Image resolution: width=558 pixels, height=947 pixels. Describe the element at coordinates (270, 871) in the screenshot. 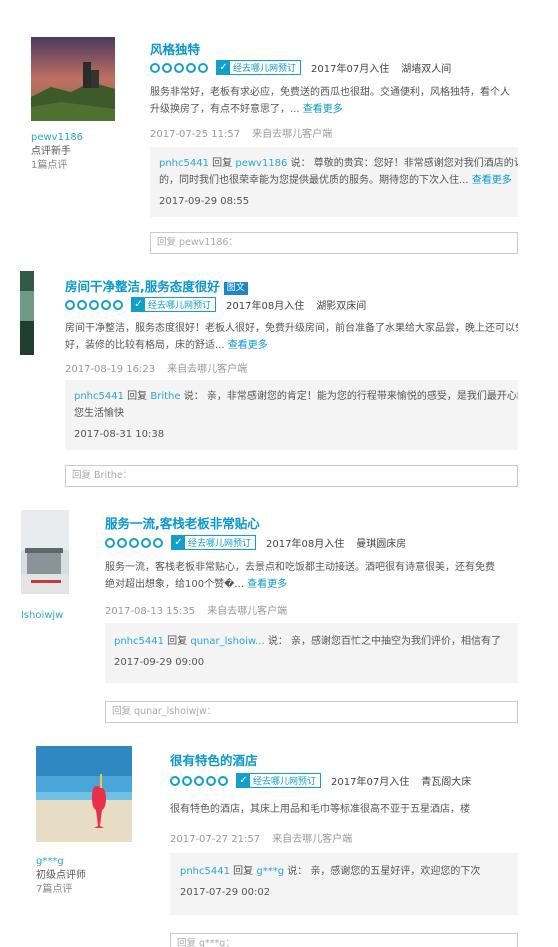

I see `reply-to: g***g` at that location.